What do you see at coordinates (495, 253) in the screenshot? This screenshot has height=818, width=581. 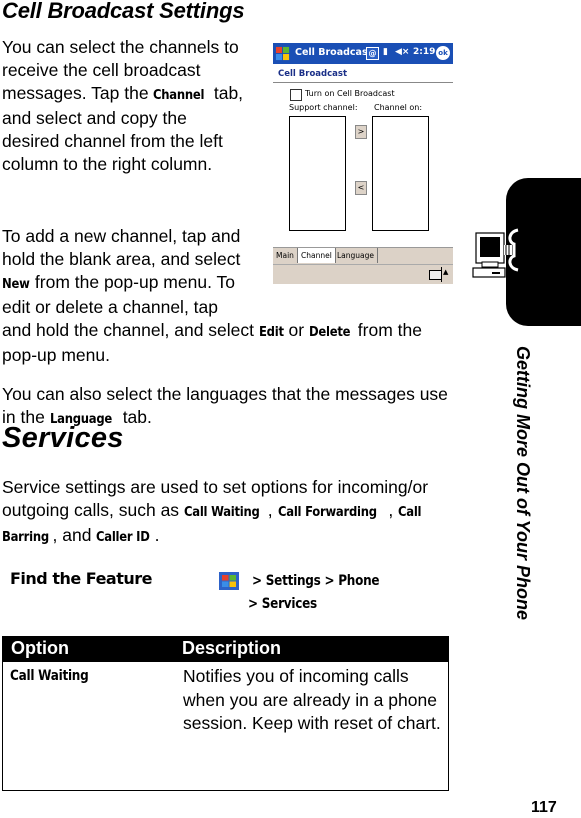 I see `computer-phone-icon` at bounding box center [495, 253].